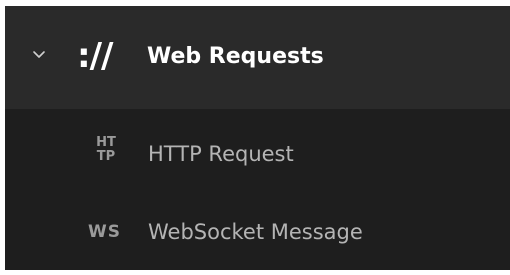 The image size is (510, 275). Describe the element at coordinates (106, 142) in the screenshot. I see `http-icon-line1: HT` at that location.